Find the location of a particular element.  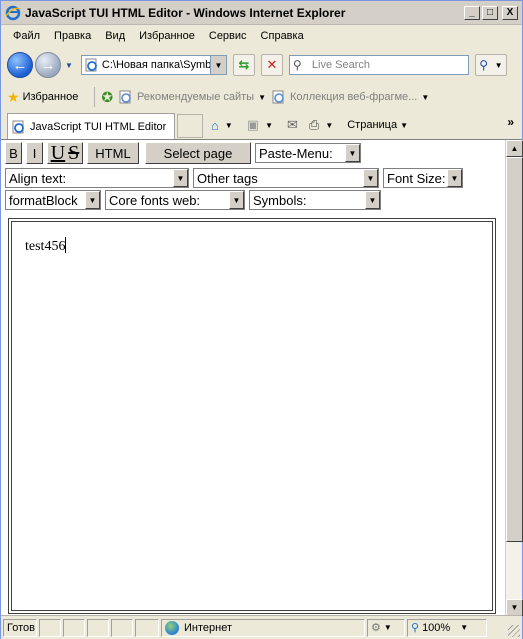

toolbar-overflow-button: » is located at coordinates (510, 122).